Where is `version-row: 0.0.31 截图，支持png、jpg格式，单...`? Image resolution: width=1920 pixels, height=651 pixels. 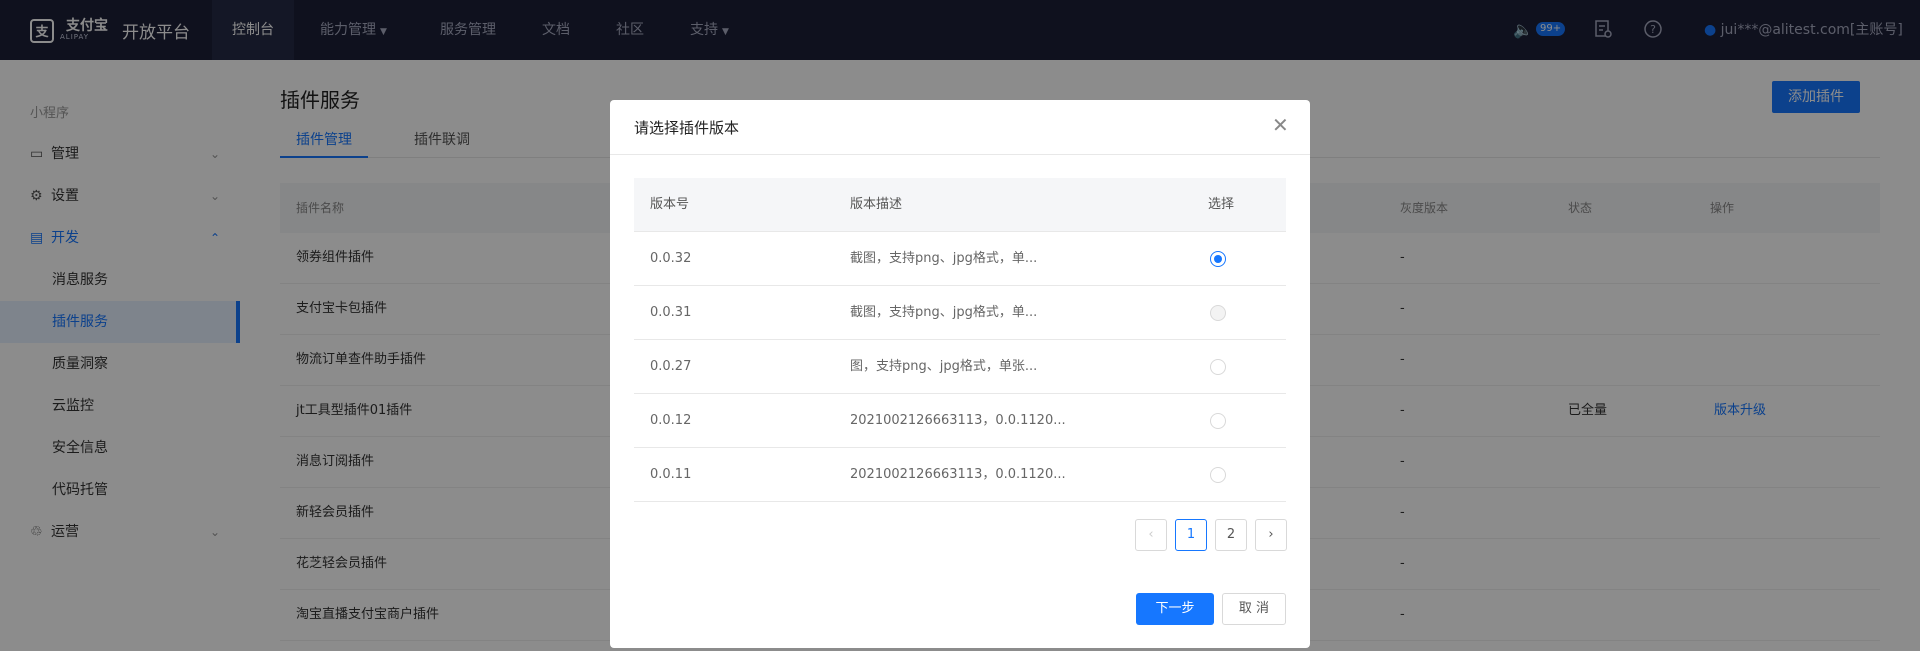 version-row: 0.0.31 截图，支持png、jpg格式，单... is located at coordinates (960, 313).